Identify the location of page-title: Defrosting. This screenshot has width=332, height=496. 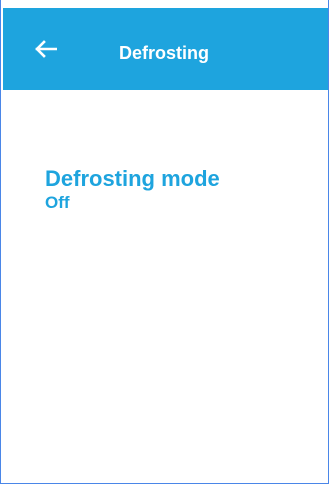
(164, 53).